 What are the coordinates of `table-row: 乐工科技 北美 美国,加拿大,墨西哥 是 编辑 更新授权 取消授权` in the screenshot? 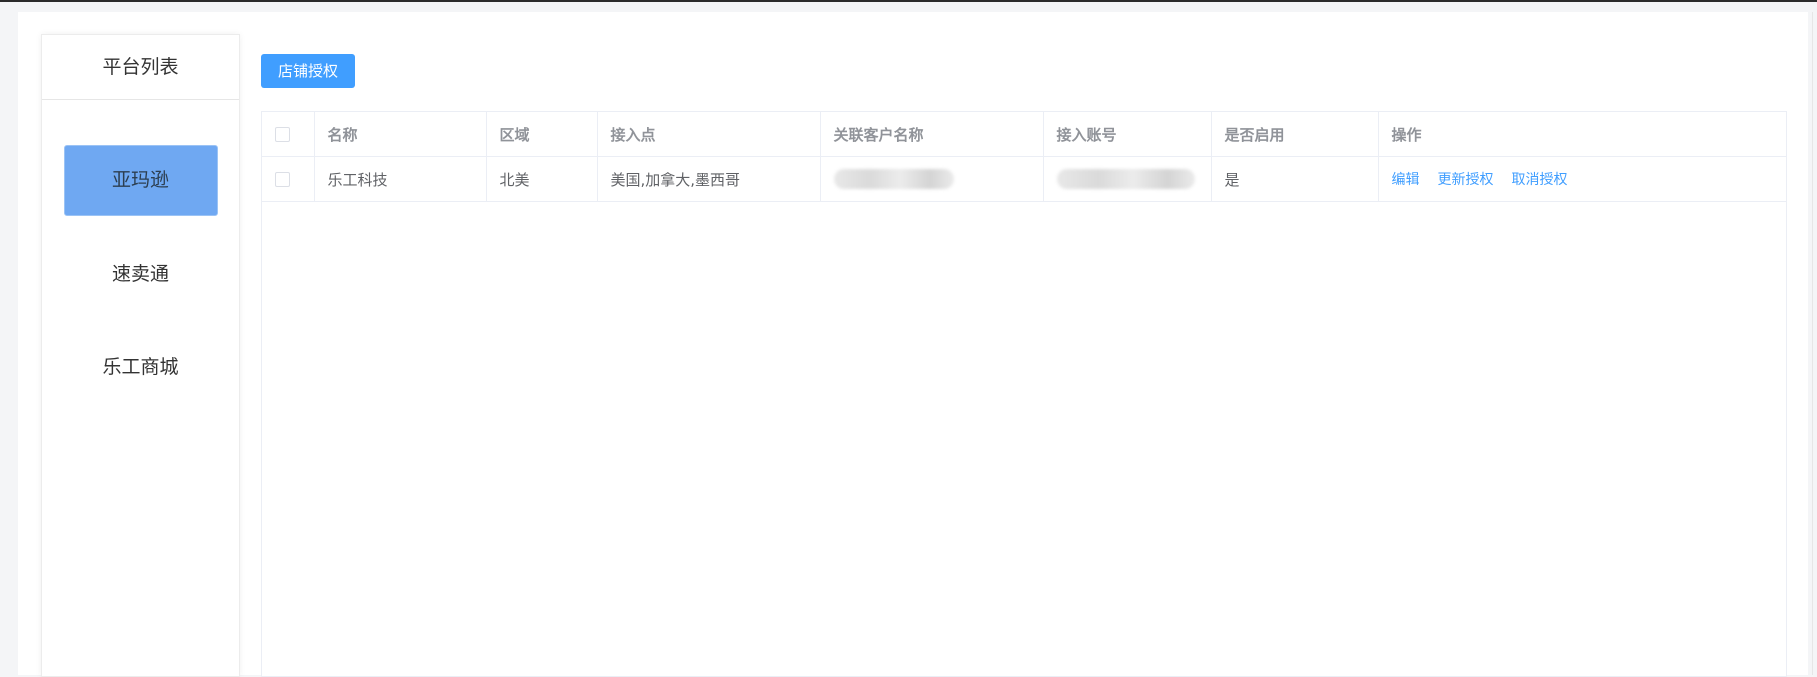 It's located at (1024, 179).